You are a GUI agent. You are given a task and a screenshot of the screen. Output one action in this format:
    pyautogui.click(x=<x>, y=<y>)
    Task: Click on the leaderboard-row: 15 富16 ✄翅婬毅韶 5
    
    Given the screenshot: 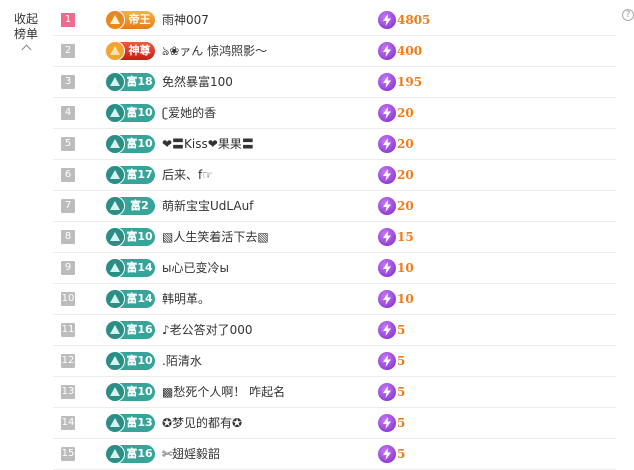 What is the action you would take?
    pyautogui.click(x=334, y=454)
    